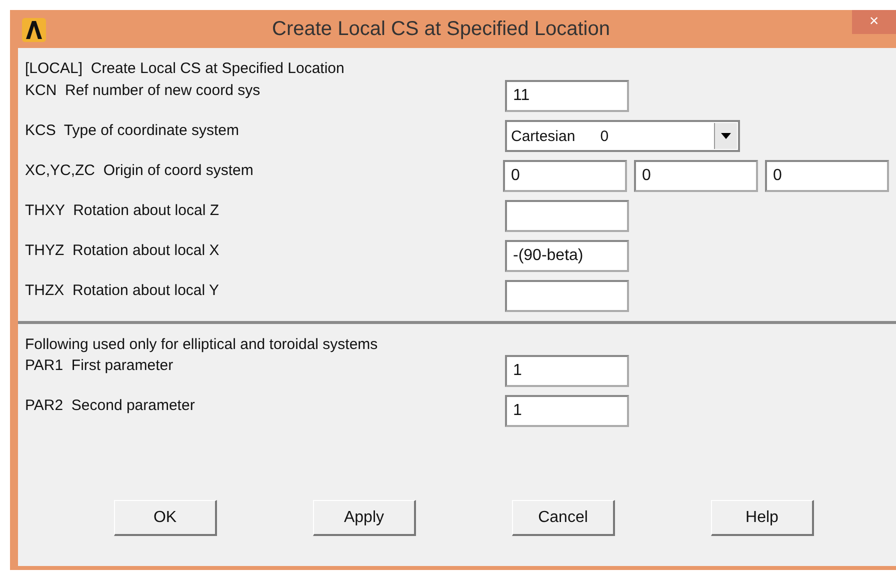 The image size is (896, 572). I want to click on field-label: THYZ Rotation about local X, so click(122, 251).